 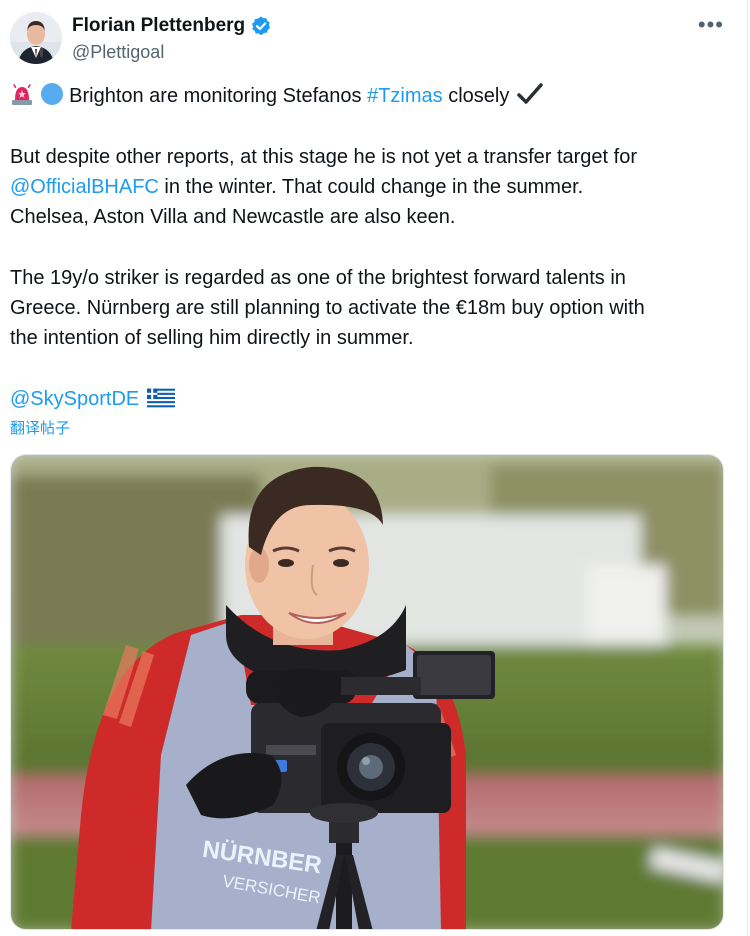 What do you see at coordinates (172, 52) in the screenshot?
I see `author-handle: @Plettigoal` at bounding box center [172, 52].